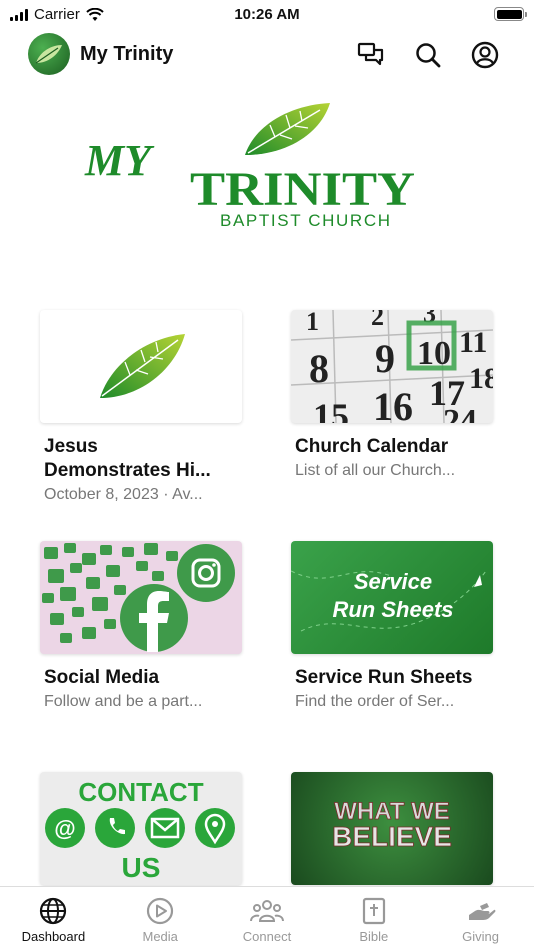 The width and height of the screenshot is (534, 950). I want to click on calendar-number: 24, so click(460, 413).